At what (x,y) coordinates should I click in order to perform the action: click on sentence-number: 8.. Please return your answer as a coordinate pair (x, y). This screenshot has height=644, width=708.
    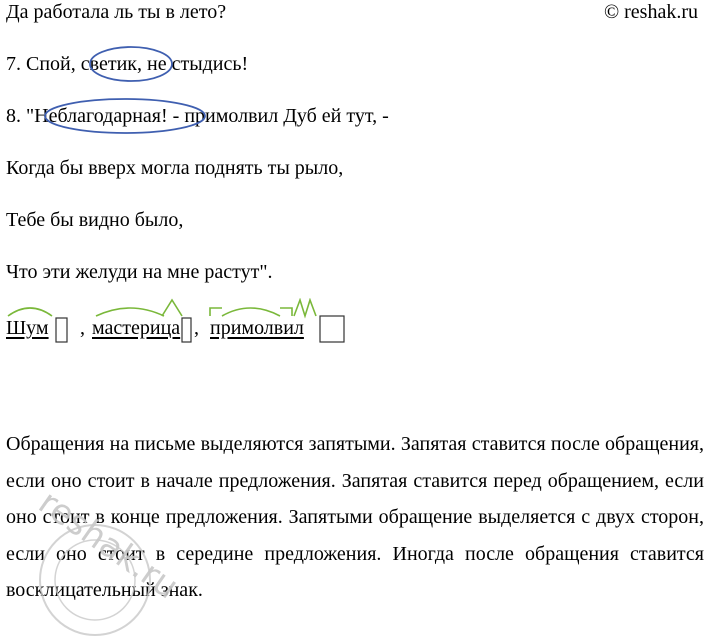
    Looking at the image, I should click on (13, 116).